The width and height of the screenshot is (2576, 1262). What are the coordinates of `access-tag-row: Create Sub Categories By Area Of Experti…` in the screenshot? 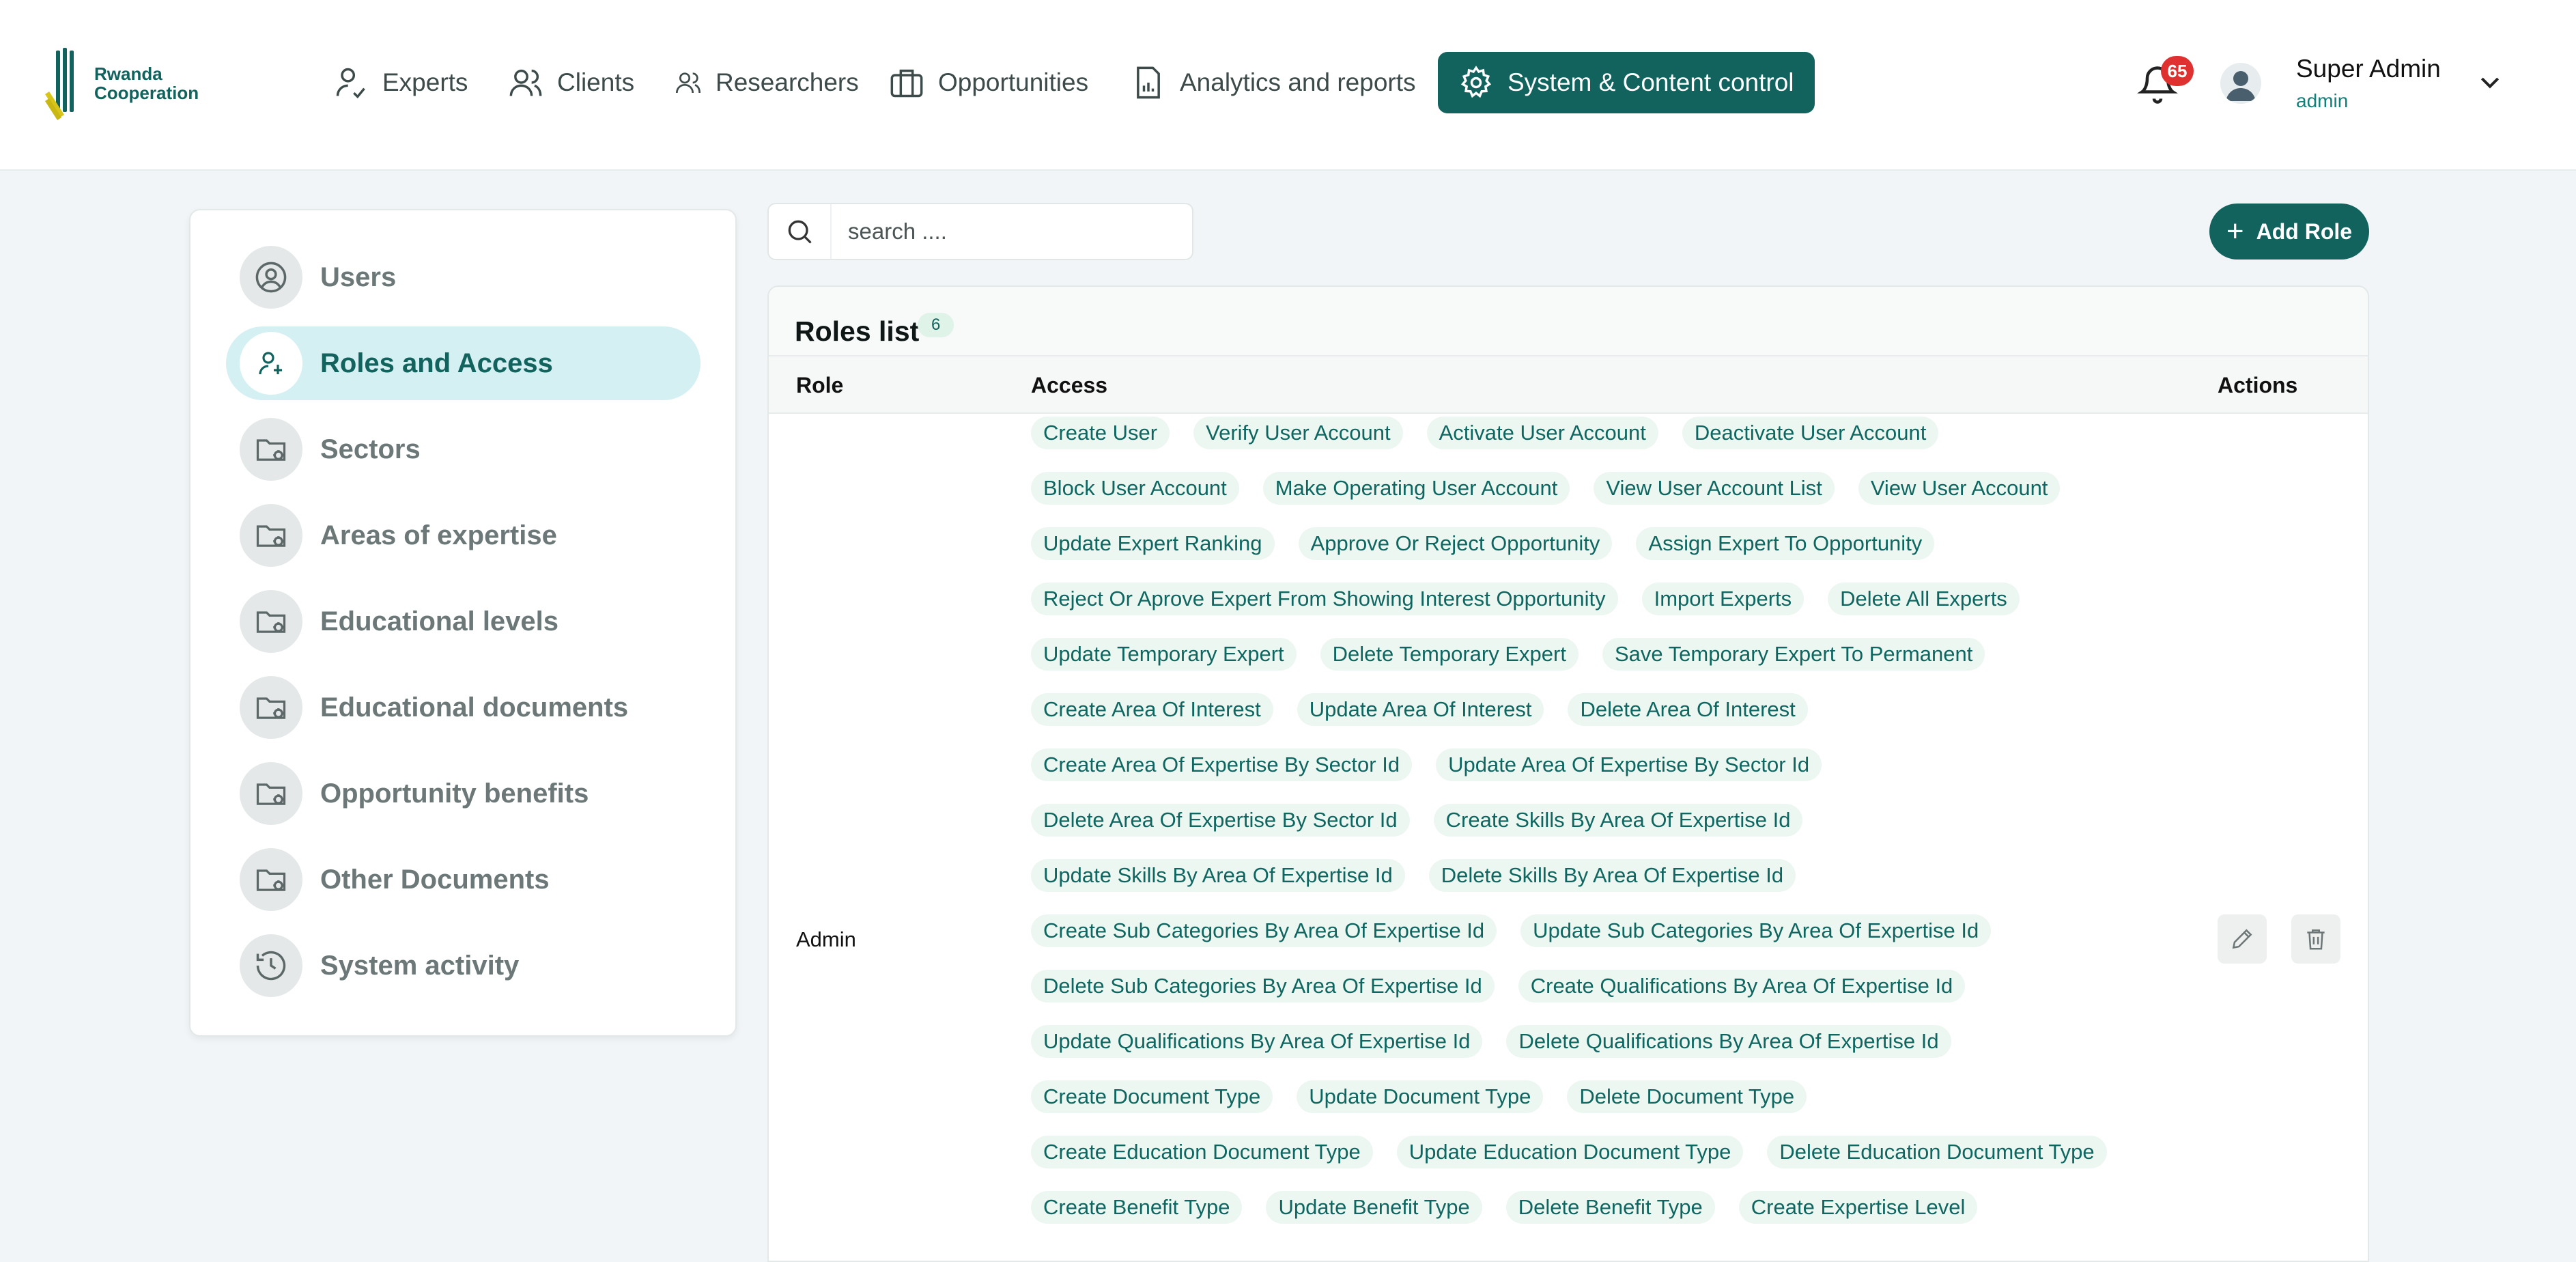 It's located at (1611, 942).